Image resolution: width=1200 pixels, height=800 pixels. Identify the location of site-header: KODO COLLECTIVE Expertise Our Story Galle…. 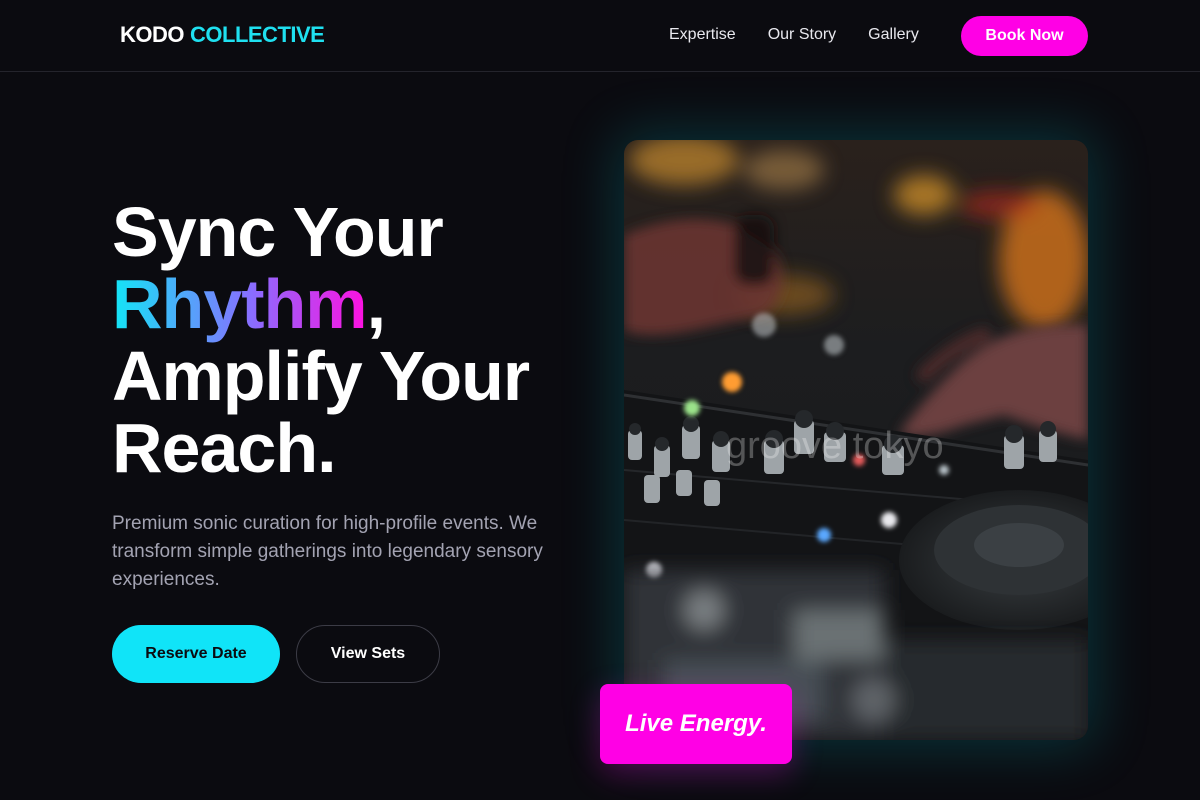
(600, 36).